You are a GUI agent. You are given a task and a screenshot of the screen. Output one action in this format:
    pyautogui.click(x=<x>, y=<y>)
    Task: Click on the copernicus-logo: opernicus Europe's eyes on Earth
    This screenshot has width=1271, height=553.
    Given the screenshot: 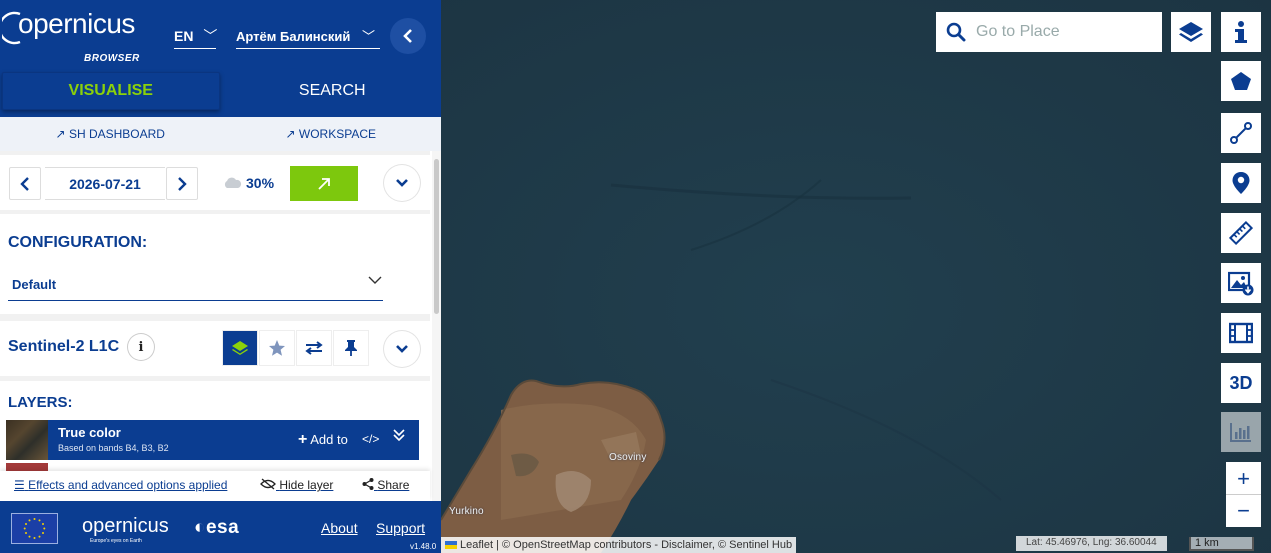 What is the action you would take?
    pyautogui.click(x=125, y=529)
    